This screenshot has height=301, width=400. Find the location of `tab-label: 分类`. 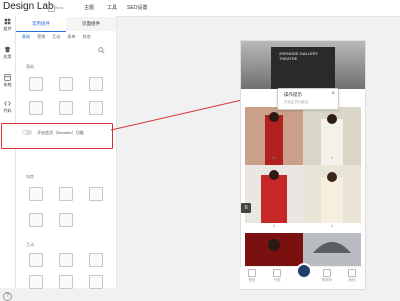

tab-label: 分类 is located at coordinates (277, 280).